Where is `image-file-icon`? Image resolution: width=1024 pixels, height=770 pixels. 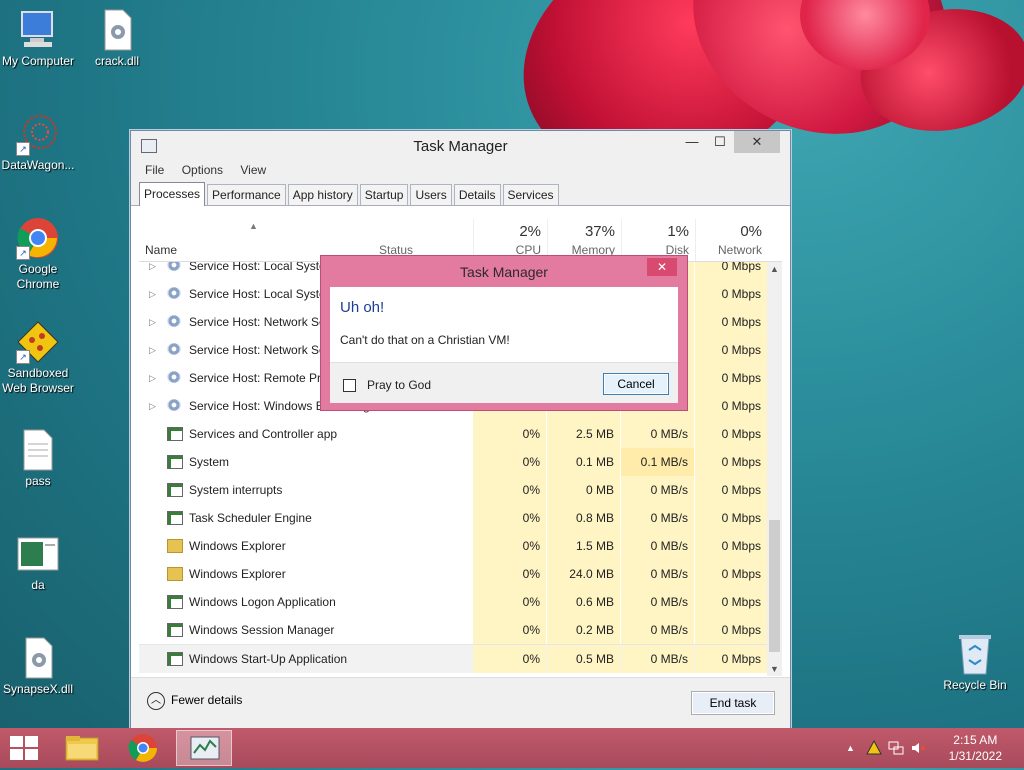 image-file-icon is located at coordinates (38, 554).